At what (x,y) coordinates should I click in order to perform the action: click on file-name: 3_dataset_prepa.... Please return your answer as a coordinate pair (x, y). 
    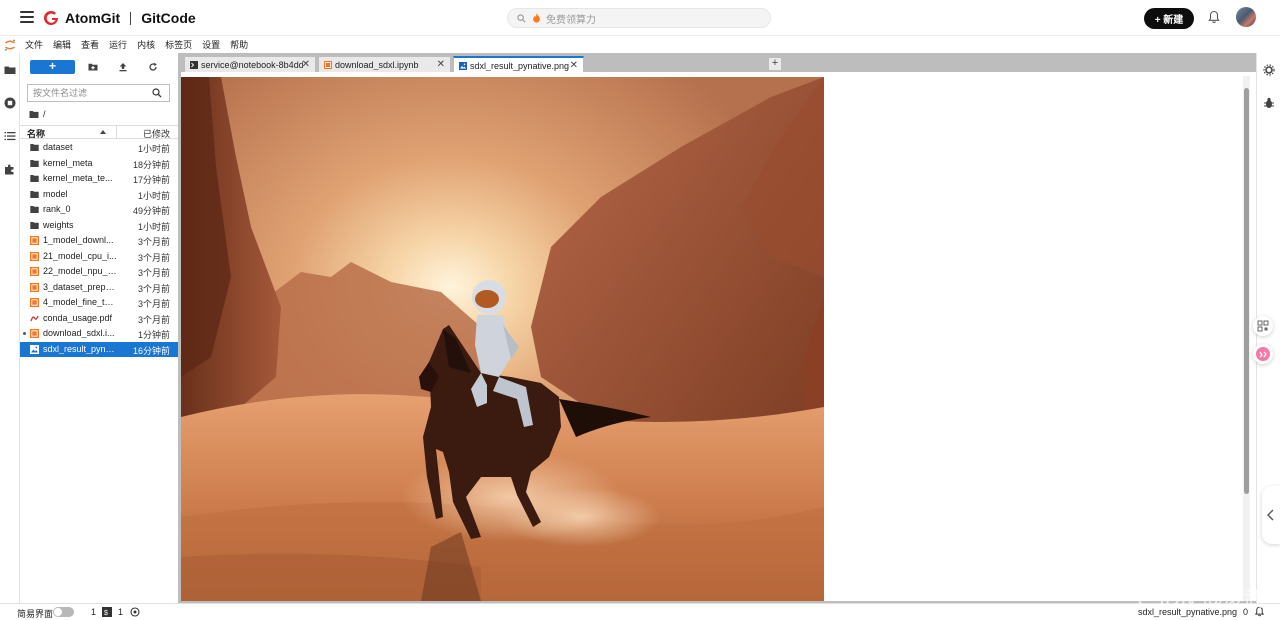
    Looking at the image, I should click on (80, 286).